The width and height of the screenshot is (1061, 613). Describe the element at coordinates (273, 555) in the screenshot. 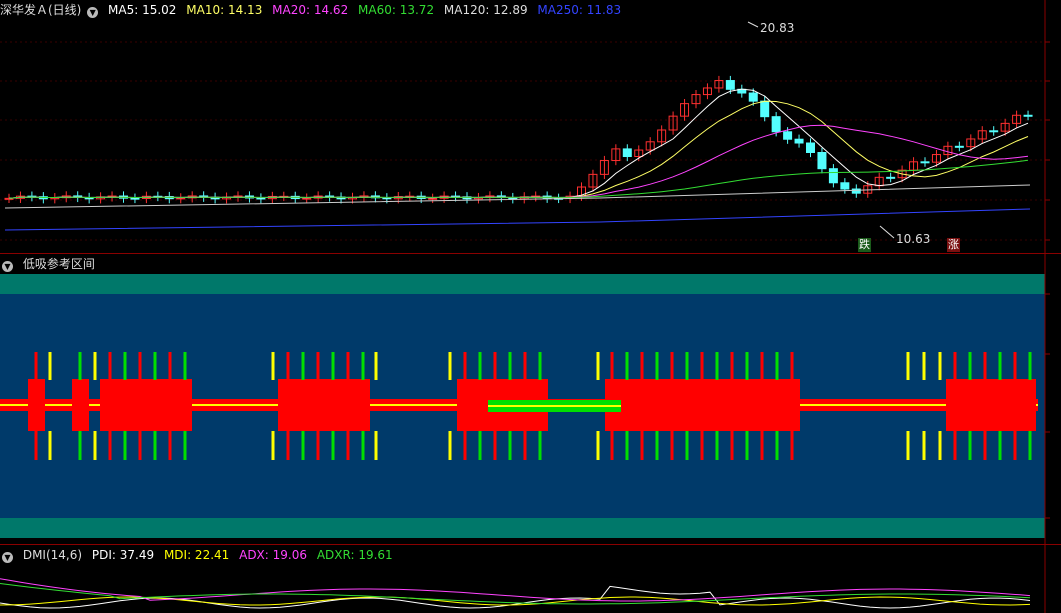

I see `adx-label: ADX: 19.06` at that location.